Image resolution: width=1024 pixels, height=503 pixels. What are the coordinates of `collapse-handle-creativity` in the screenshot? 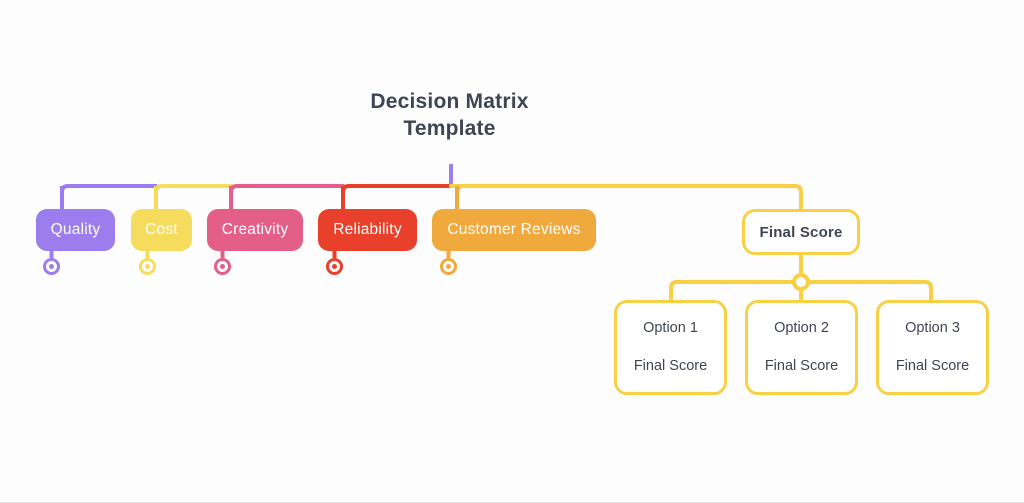 It's located at (222, 266).